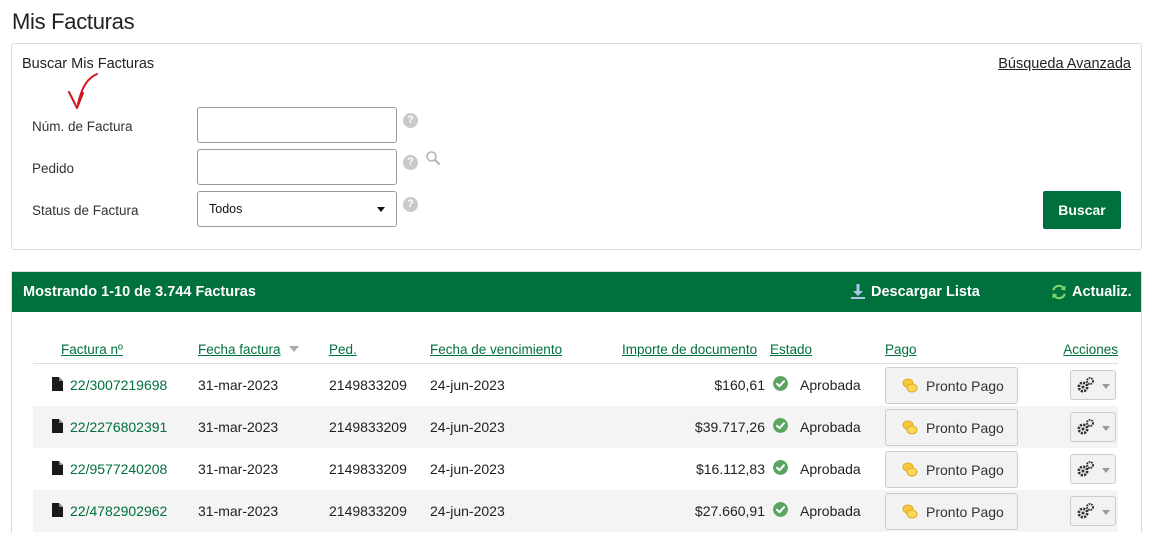 This screenshot has width=1155, height=533. Describe the element at coordinates (433, 158) in the screenshot. I see `search-icon` at that location.